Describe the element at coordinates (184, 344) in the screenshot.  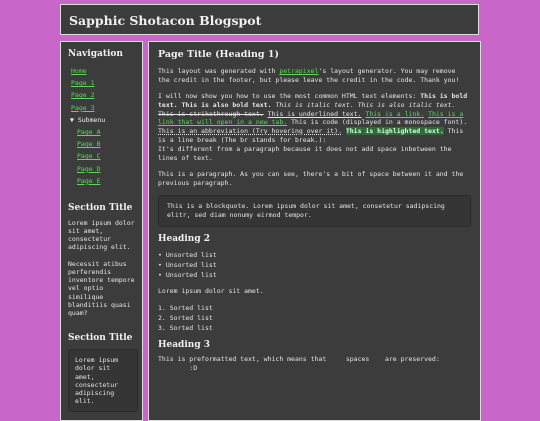
I see `heading-3: Heading 3` at that location.